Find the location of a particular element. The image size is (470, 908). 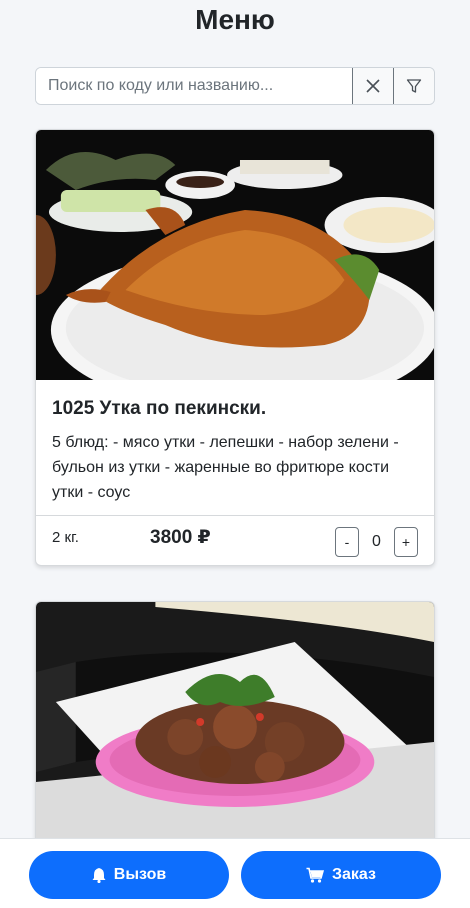

quantity-value: 0 is located at coordinates (376, 541).